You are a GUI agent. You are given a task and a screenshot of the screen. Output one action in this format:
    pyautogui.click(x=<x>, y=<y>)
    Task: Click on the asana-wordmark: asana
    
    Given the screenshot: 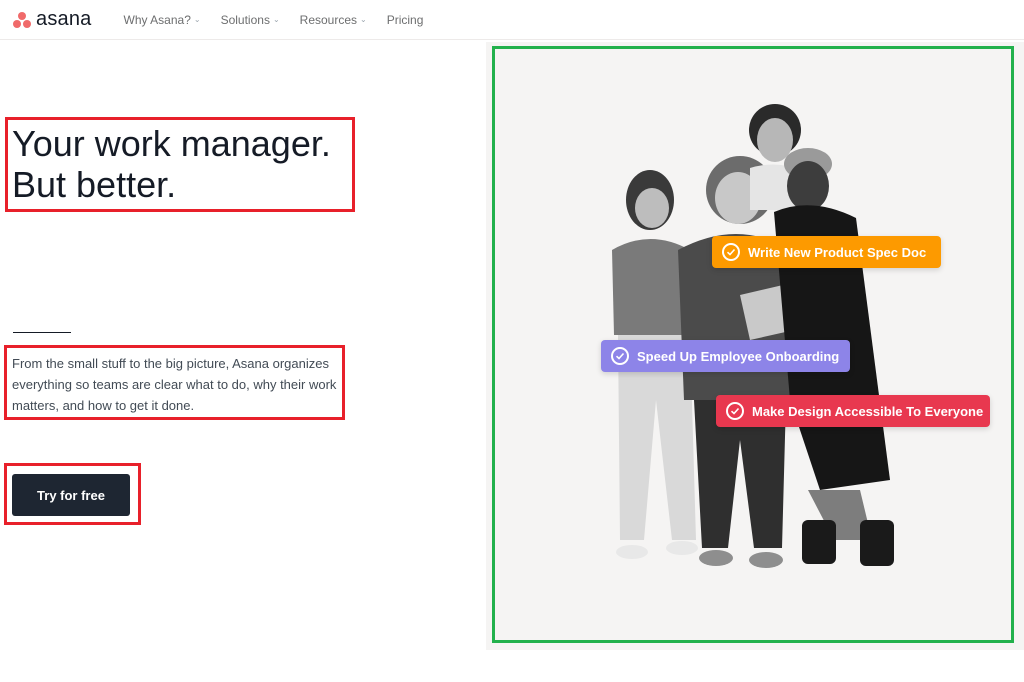 What is the action you would take?
    pyautogui.click(x=64, y=19)
    